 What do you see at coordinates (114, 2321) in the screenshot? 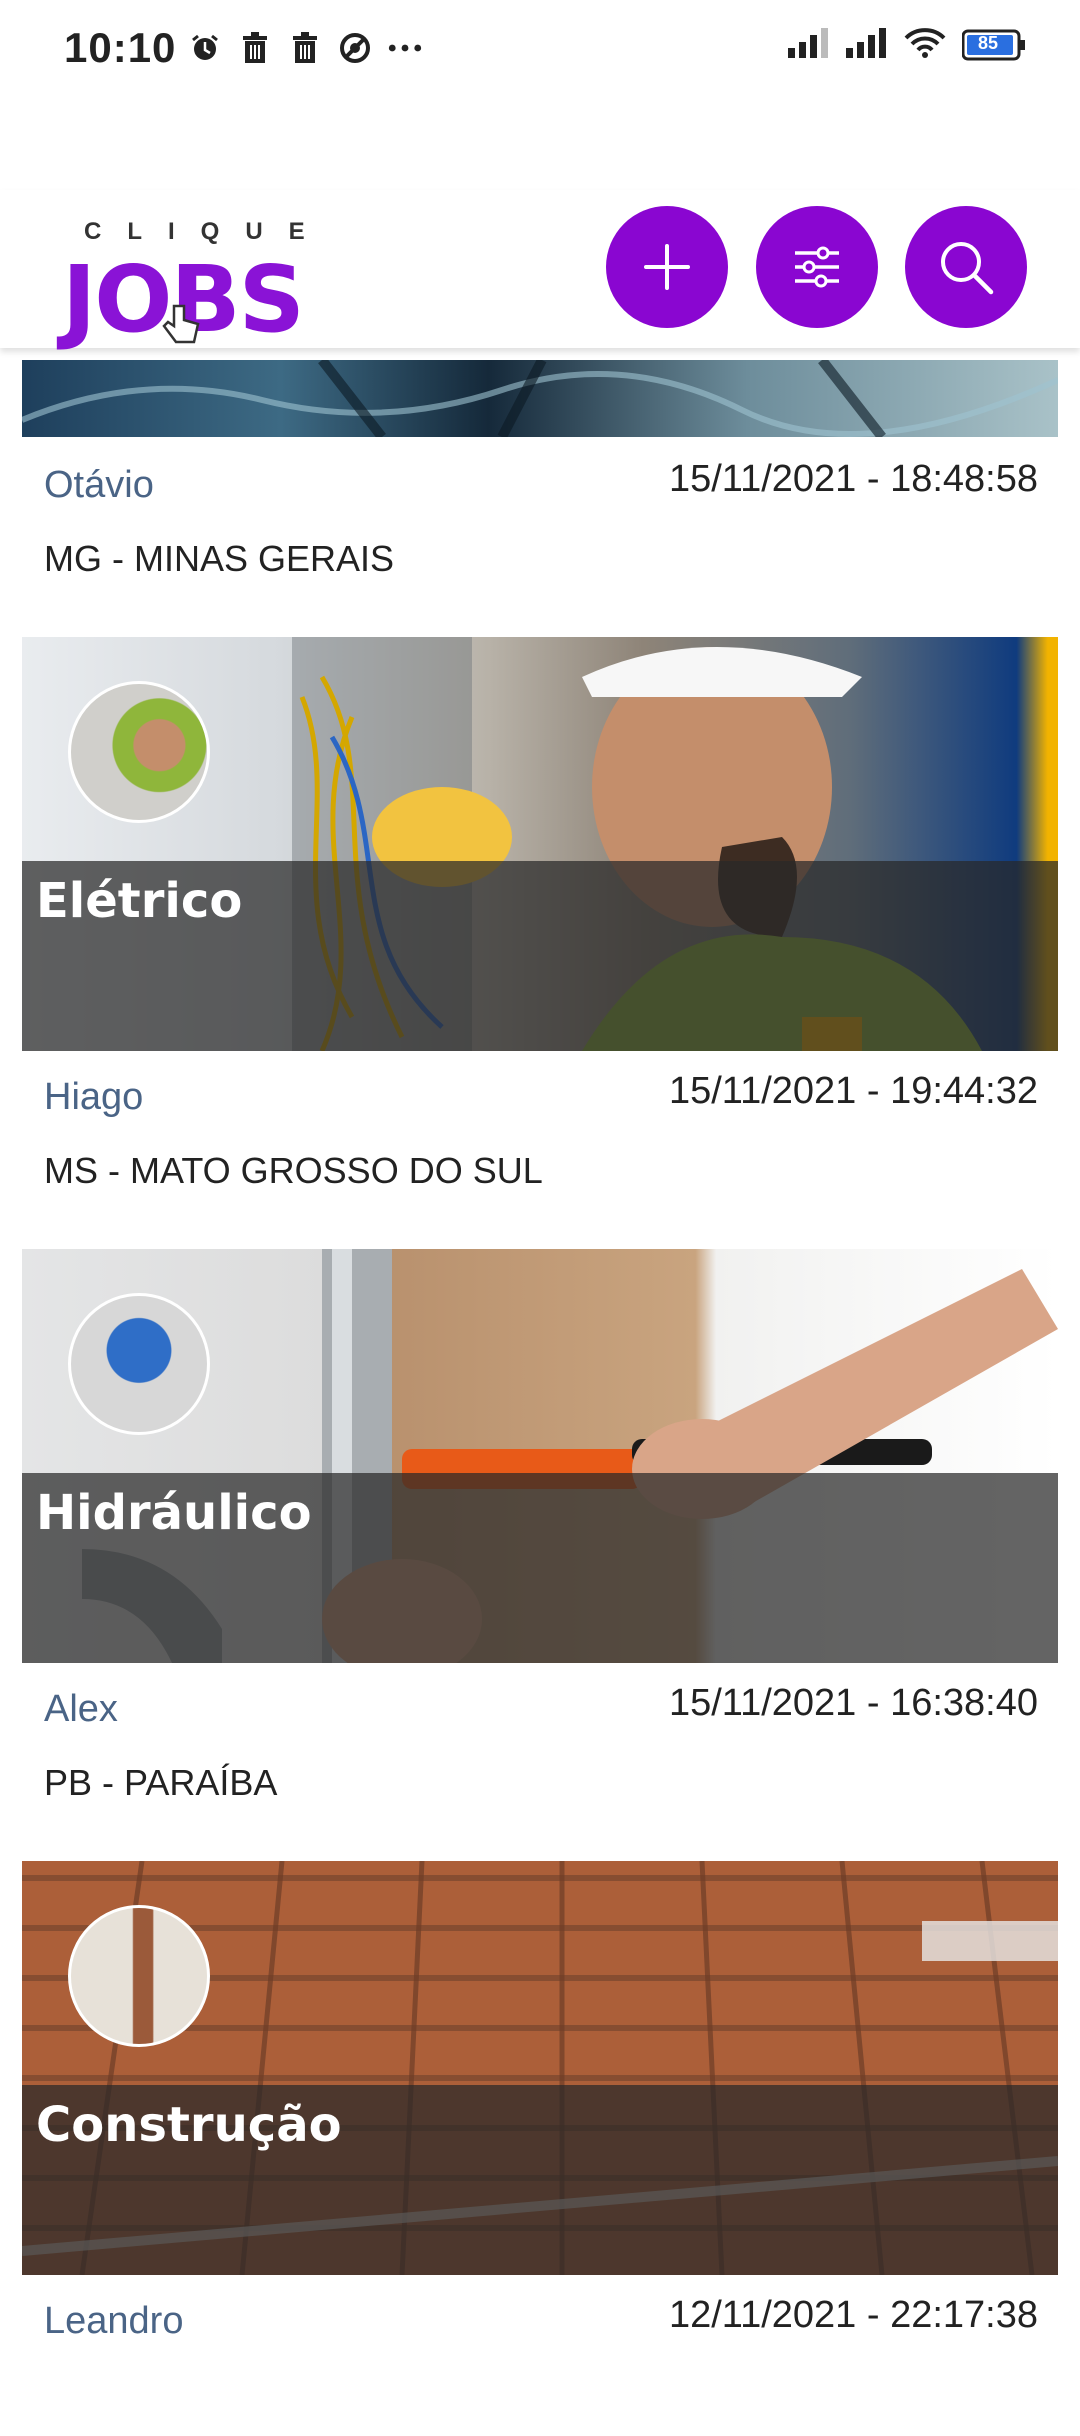
I see `listing-author: Leandro` at bounding box center [114, 2321].